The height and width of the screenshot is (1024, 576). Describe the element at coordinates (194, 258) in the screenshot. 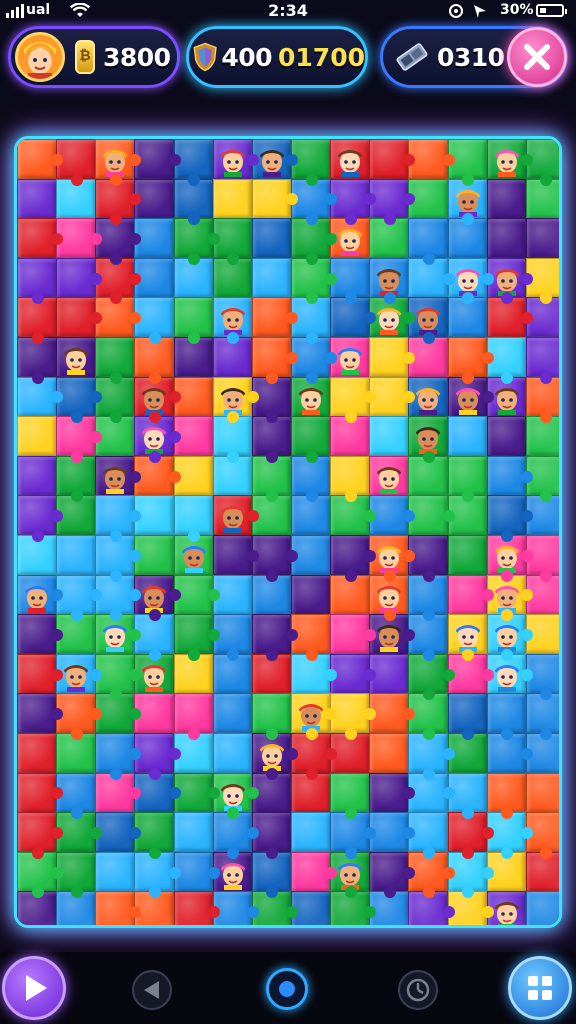

I see `piece-tab` at that location.